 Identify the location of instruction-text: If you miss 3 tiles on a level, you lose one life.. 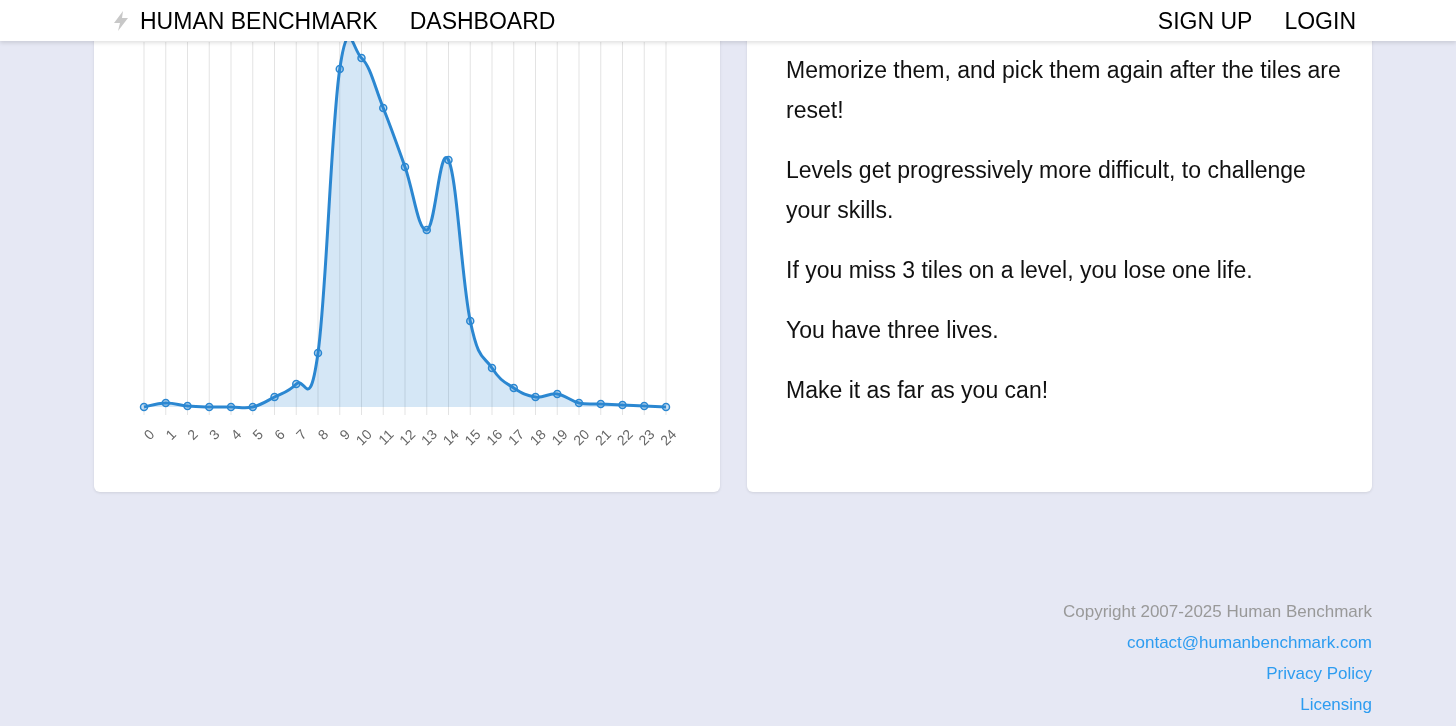
(1020, 270).